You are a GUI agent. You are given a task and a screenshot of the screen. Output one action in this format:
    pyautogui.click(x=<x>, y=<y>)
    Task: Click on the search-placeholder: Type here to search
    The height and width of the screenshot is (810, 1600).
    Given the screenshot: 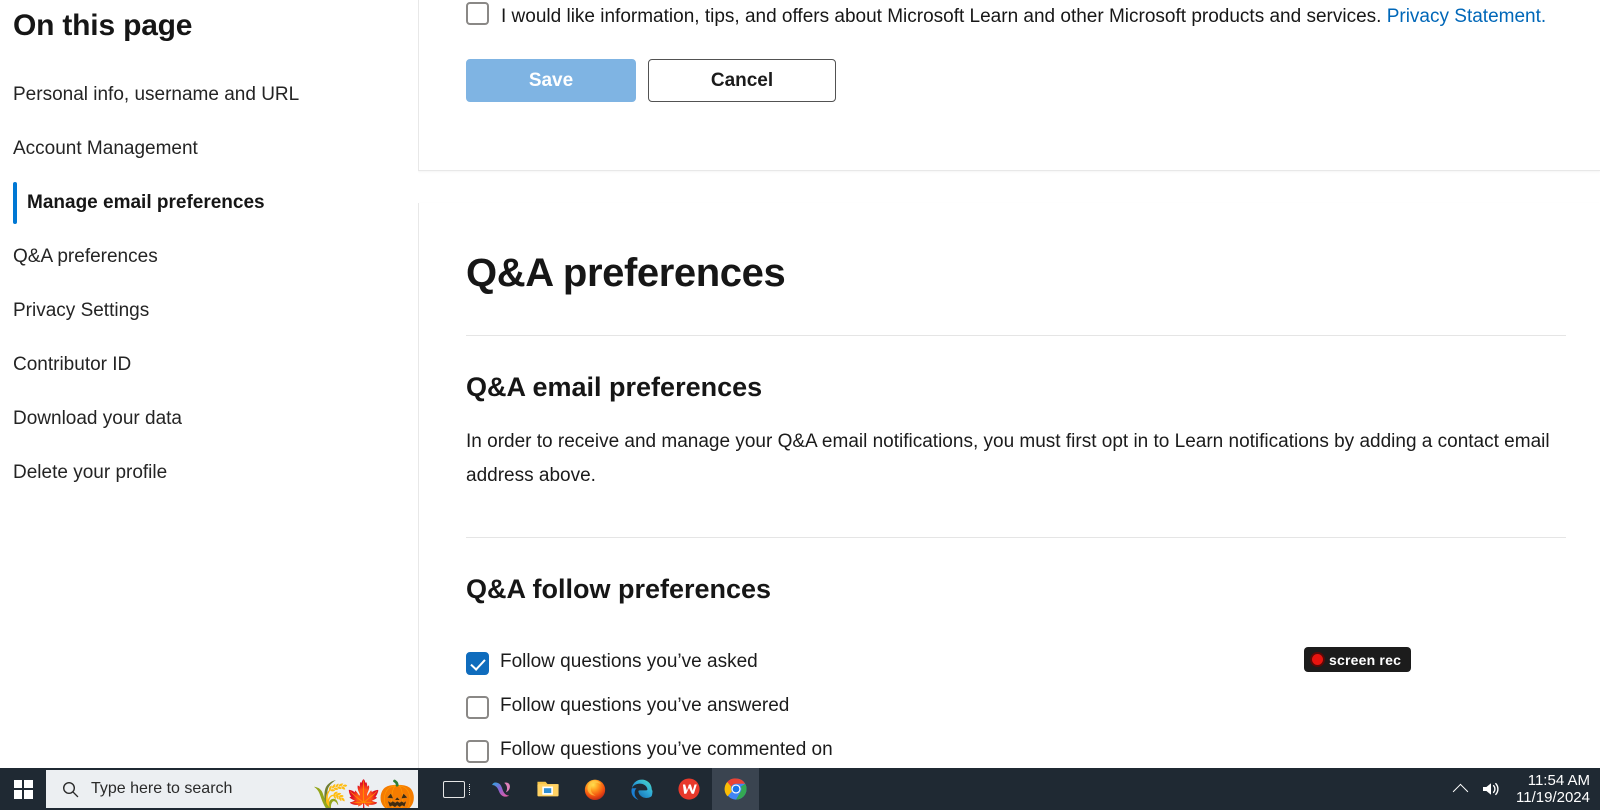 What is the action you would take?
    pyautogui.click(x=162, y=788)
    